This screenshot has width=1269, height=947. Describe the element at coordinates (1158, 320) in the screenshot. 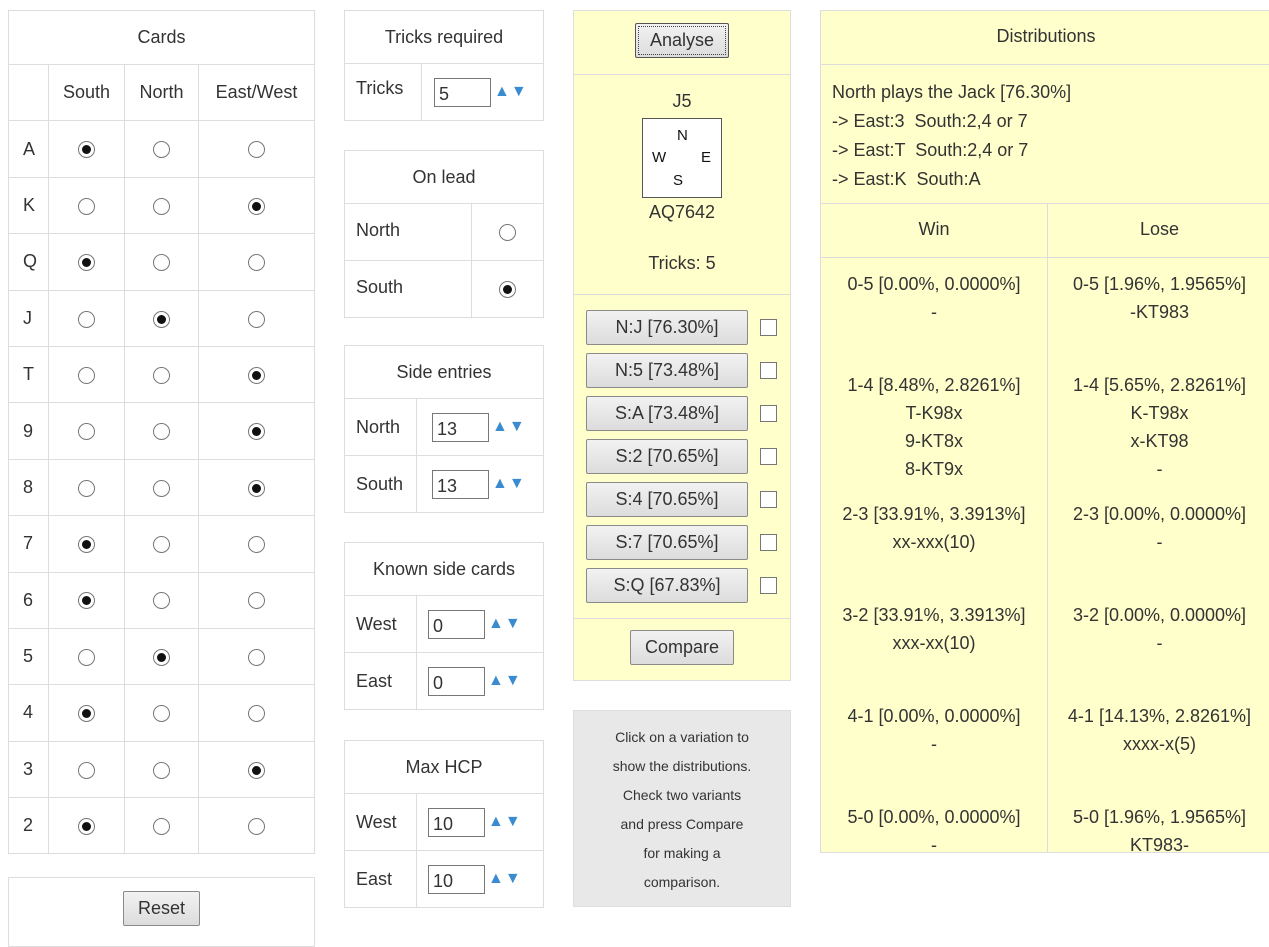

I see `lose-distribution-group: 0-5 [1.96%, 1.9565%] -KT983` at that location.